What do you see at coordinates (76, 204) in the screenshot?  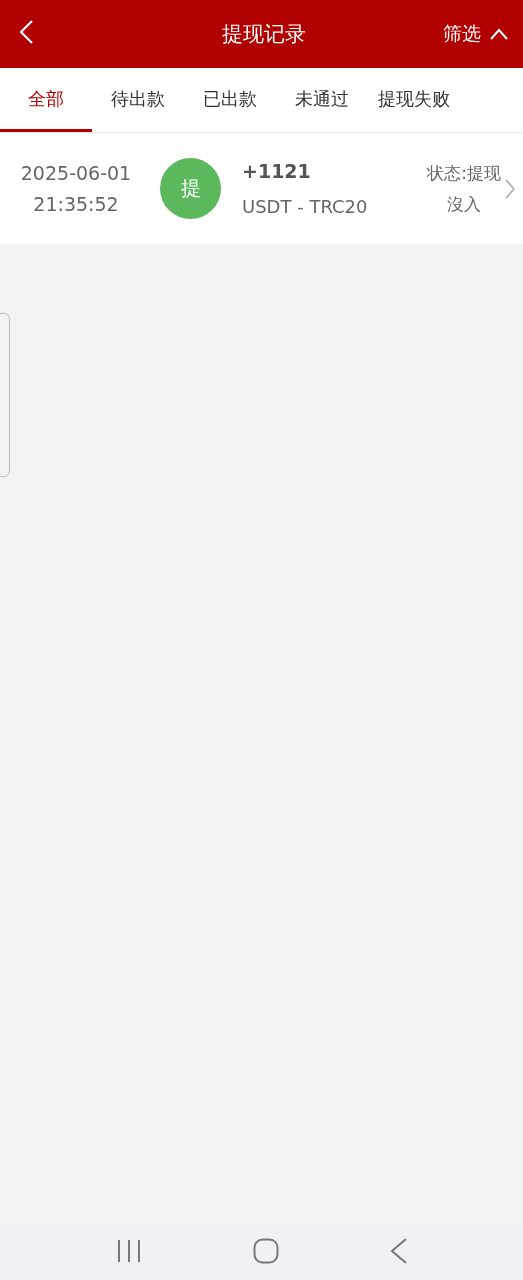 I see `record-time: 21:35:52` at bounding box center [76, 204].